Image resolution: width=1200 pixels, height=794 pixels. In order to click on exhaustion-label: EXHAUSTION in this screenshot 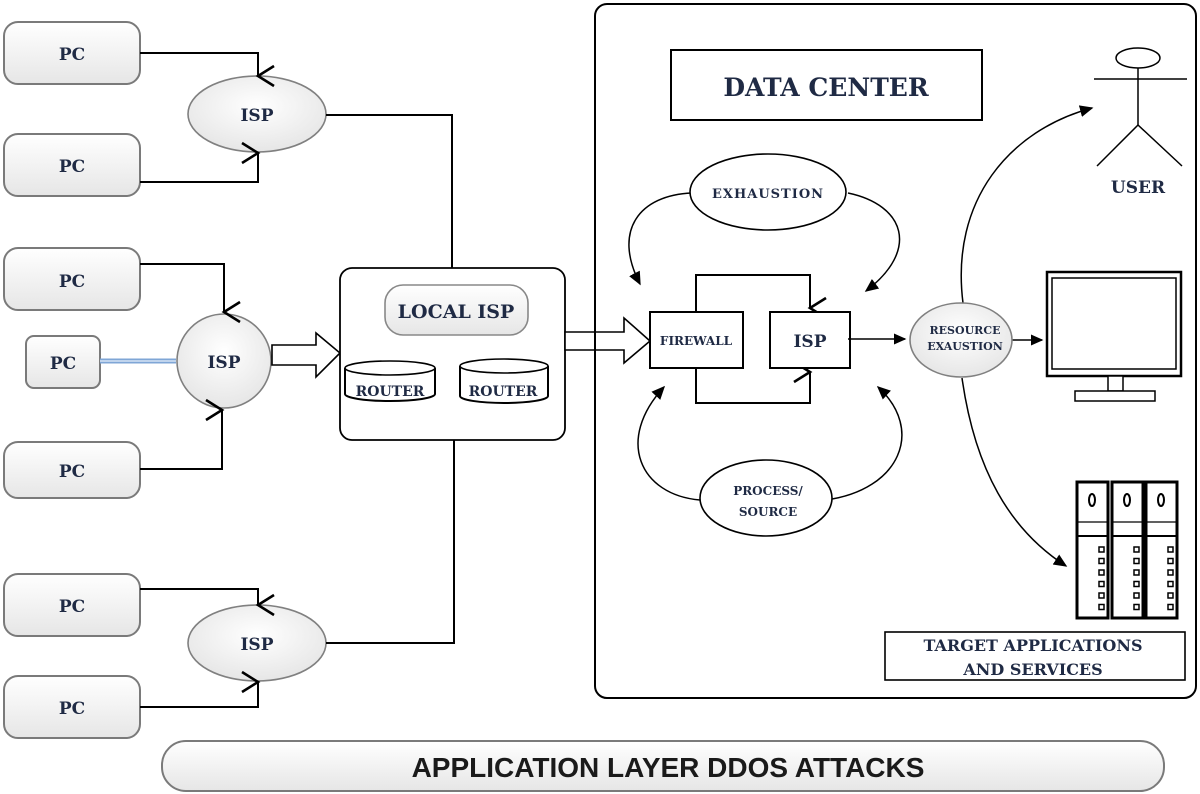, I will do `click(768, 194)`.